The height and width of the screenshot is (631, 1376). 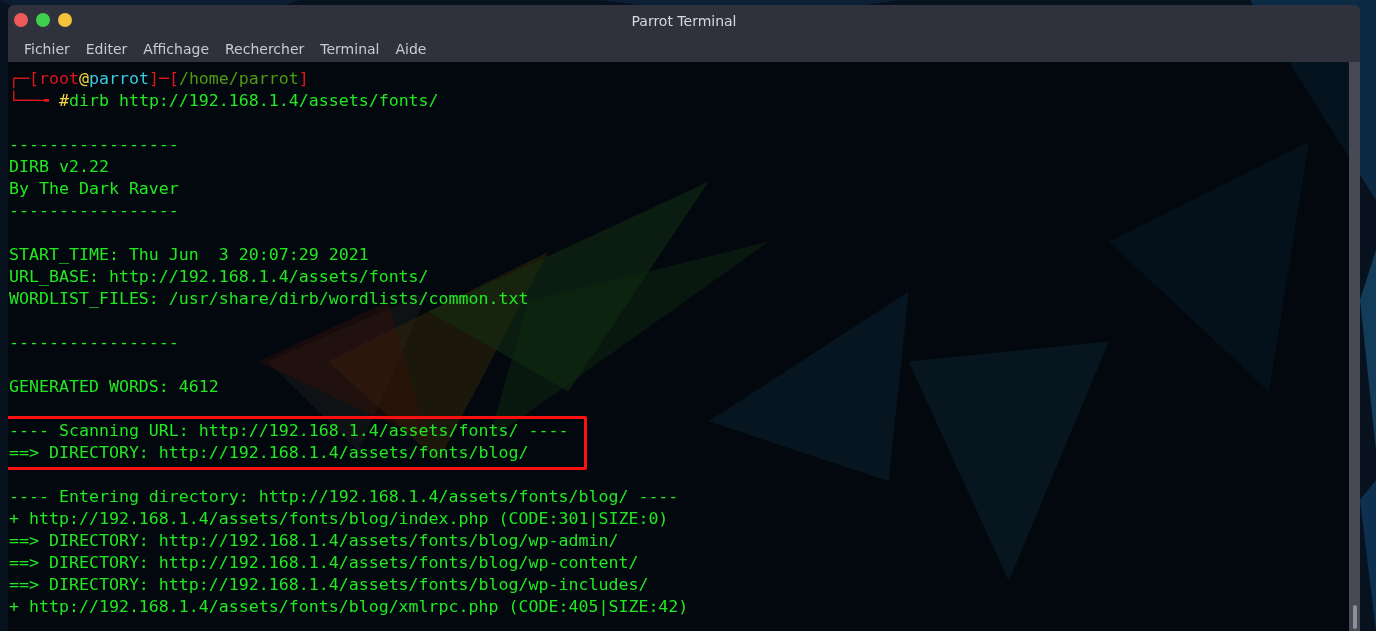 I want to click on menu-item: Rechercher, so click(x=265, y=49).